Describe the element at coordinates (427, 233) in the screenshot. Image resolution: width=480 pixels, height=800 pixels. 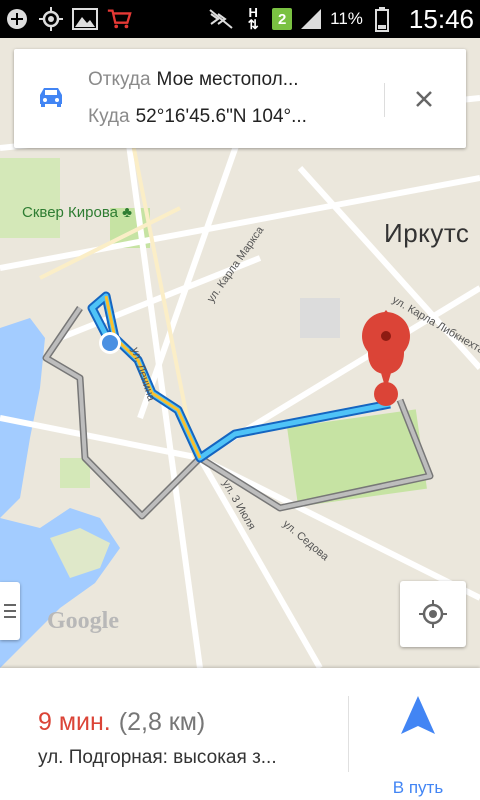
I see `city-label: Иркутс` at that location.